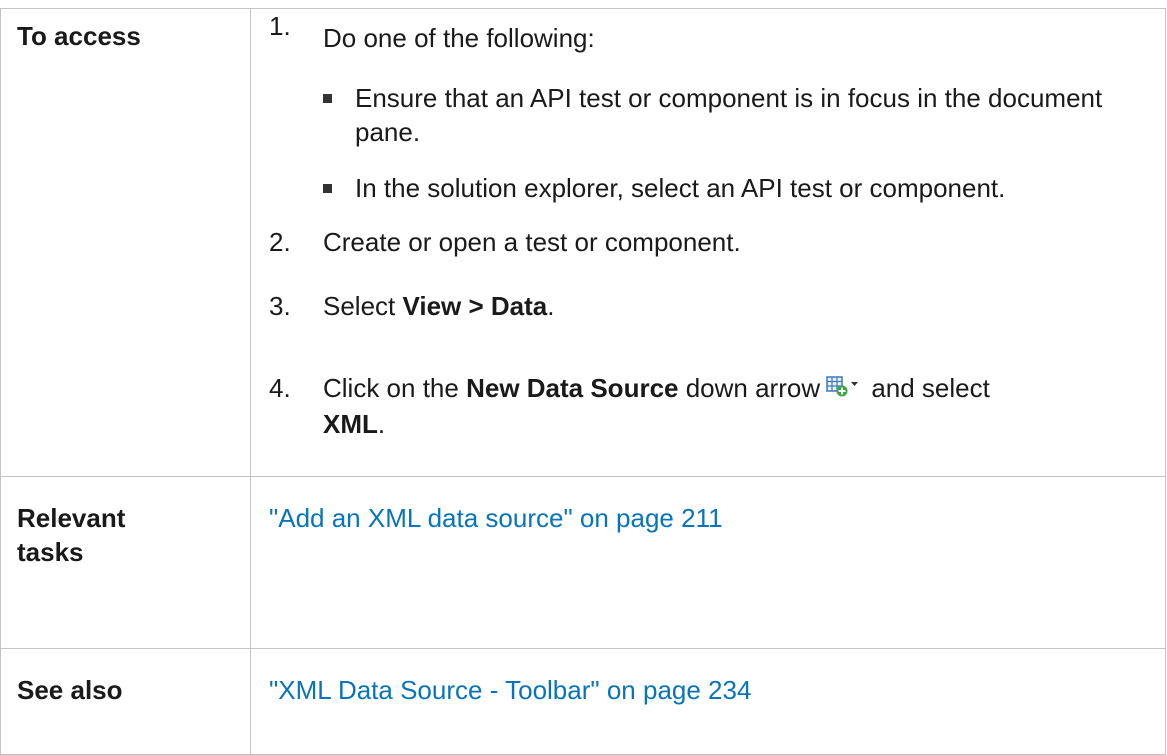 This screenshot has width=1167, height=755. I want to click on to-access-label: To access, so click(125, 242).